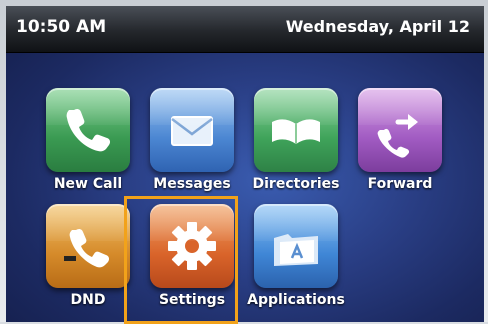 Image resolution: width=488 pixels, height=324 pixels. What do you see at coordinates (296, 300) in the screenshot?
I see `applications-label: Applications` at bounding box center [296, 300].